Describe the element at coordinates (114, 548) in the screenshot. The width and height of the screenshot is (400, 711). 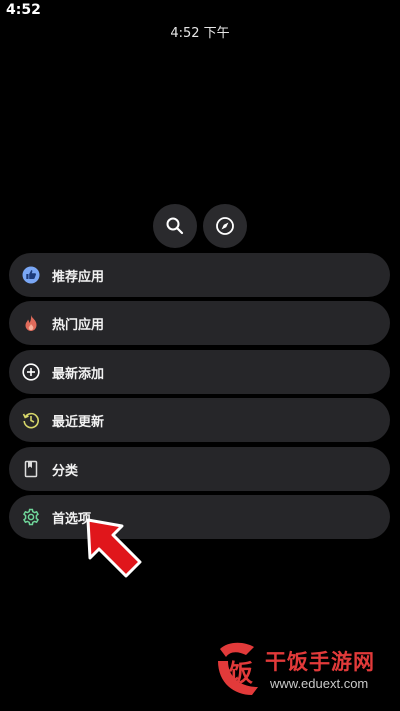
I see `pointer-arrow-icon` at that location.